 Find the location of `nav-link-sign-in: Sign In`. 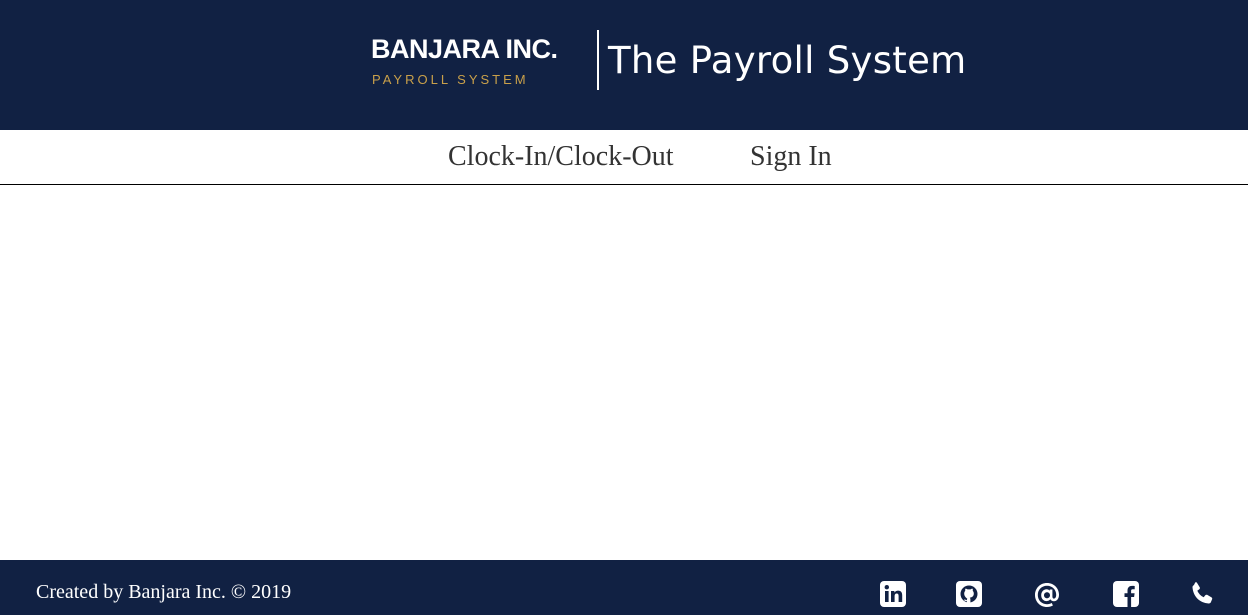

nav-link-sign-in: Sign In is located at coordinates (791, 157).